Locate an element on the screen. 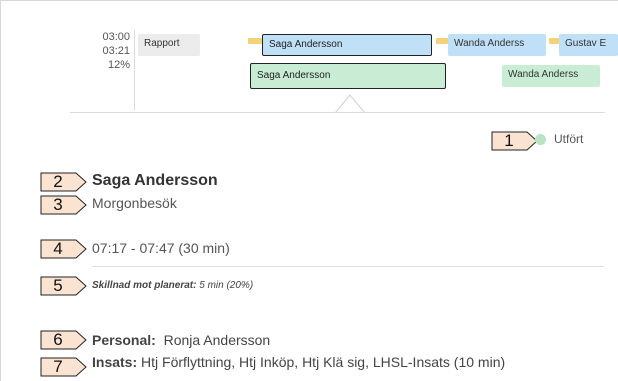 This screenshot has width=618, height=381. annotation-marker-3: 3 is located at coordinates (64, 205).